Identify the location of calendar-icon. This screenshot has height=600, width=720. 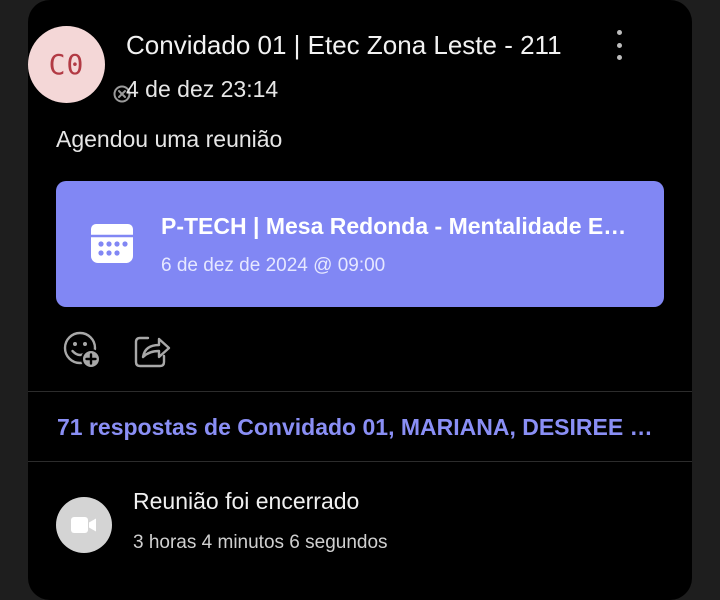
(112, 245).